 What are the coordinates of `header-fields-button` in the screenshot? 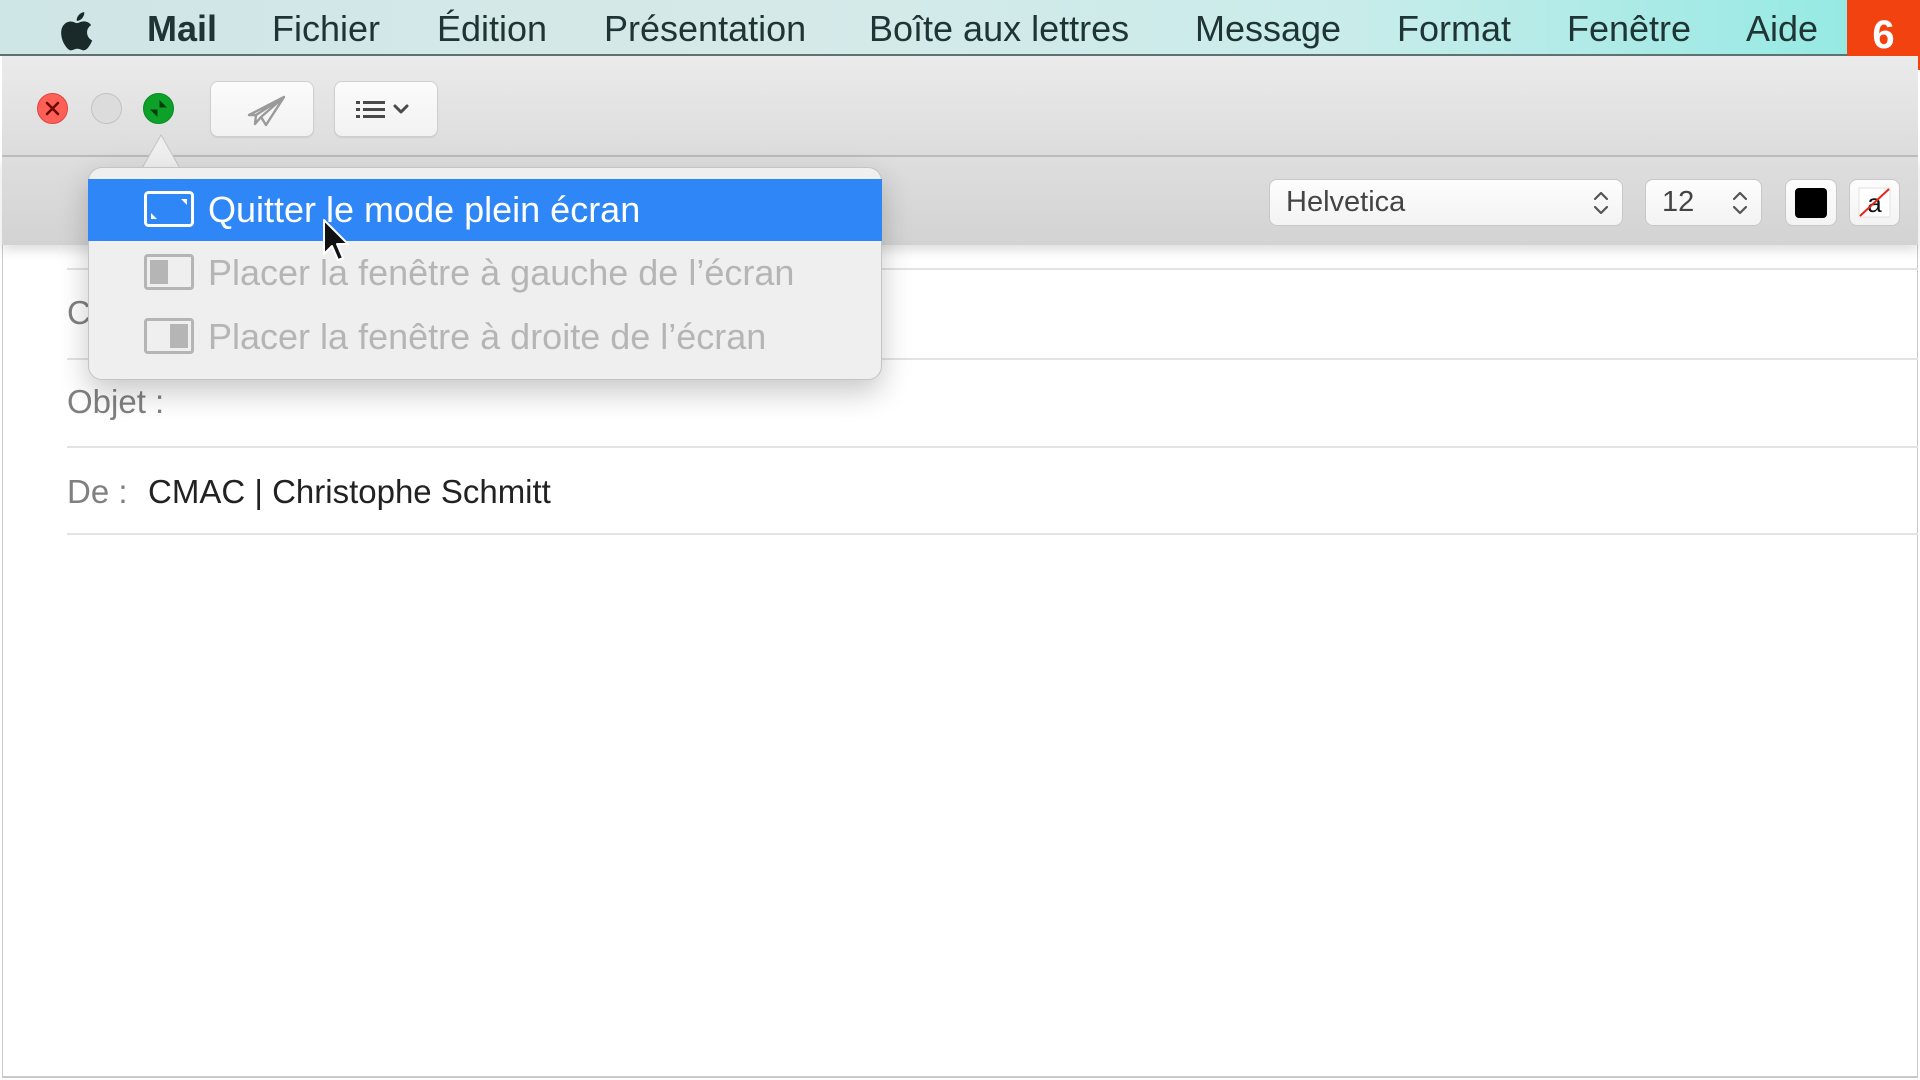 It's located at (386, 109).